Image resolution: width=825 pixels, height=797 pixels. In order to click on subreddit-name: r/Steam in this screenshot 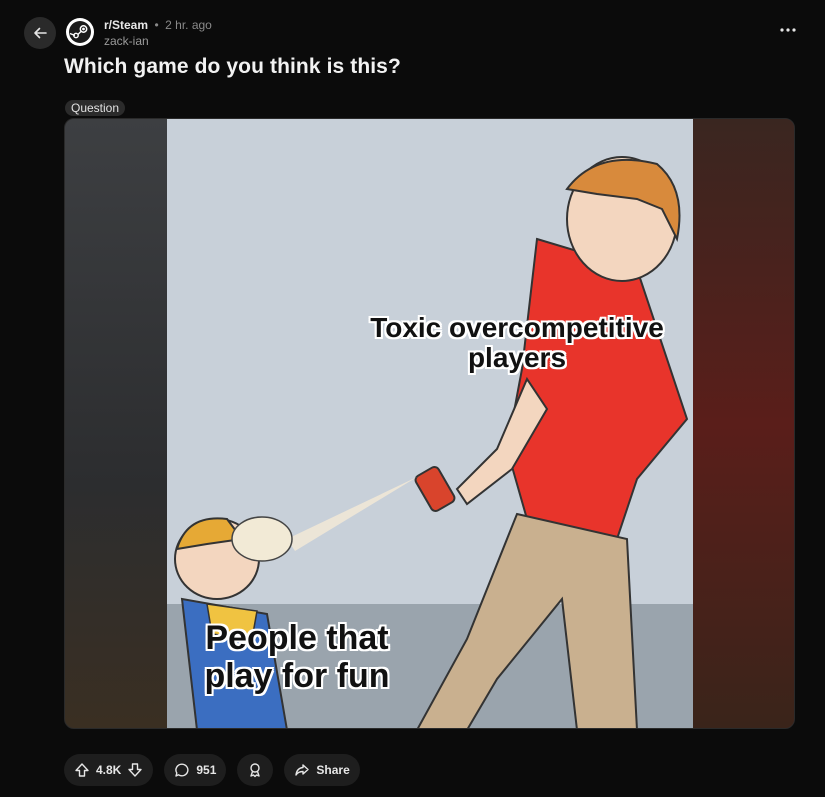, I will do `click(126, 25)`.